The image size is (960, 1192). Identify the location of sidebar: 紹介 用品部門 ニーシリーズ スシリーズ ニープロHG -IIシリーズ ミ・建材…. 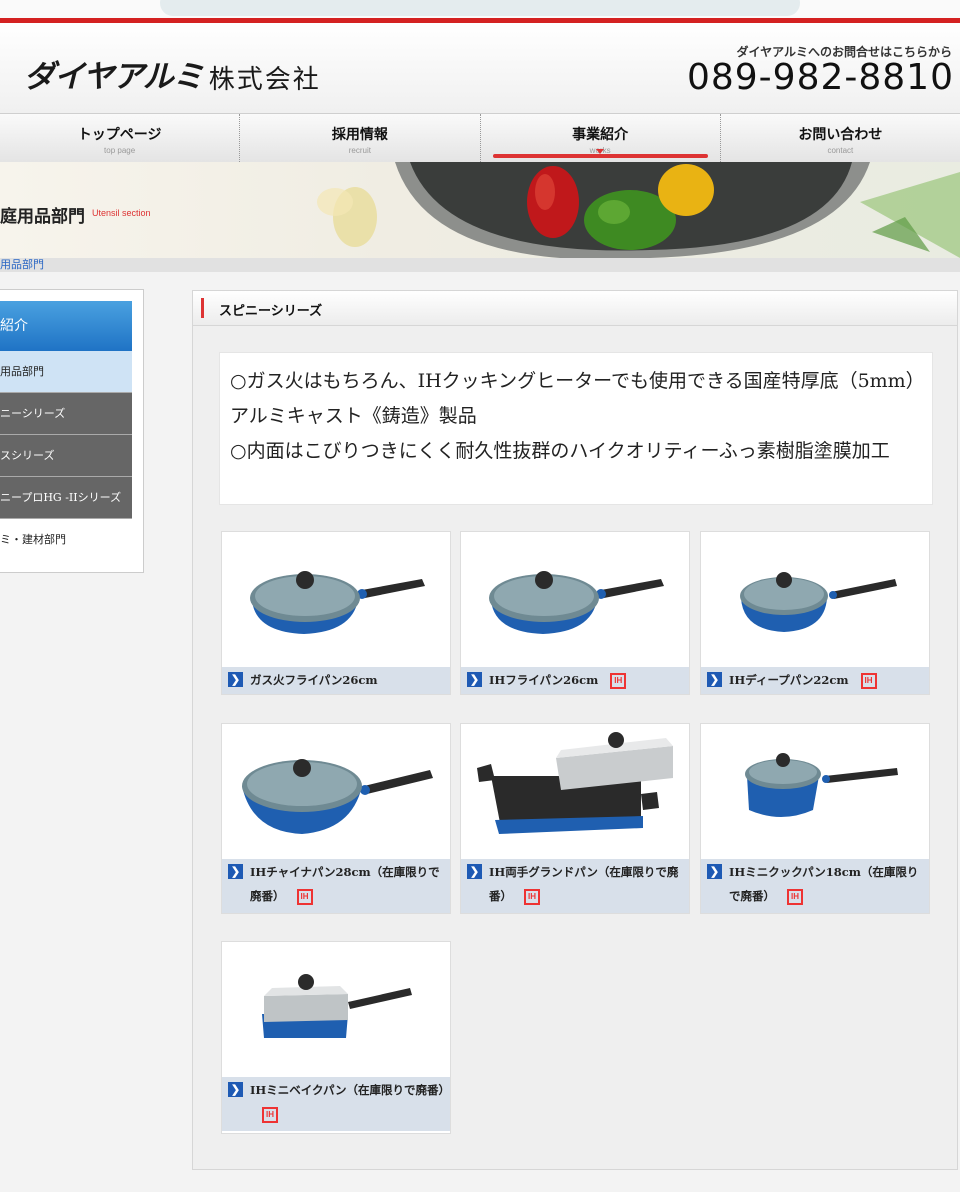
(72, 431).